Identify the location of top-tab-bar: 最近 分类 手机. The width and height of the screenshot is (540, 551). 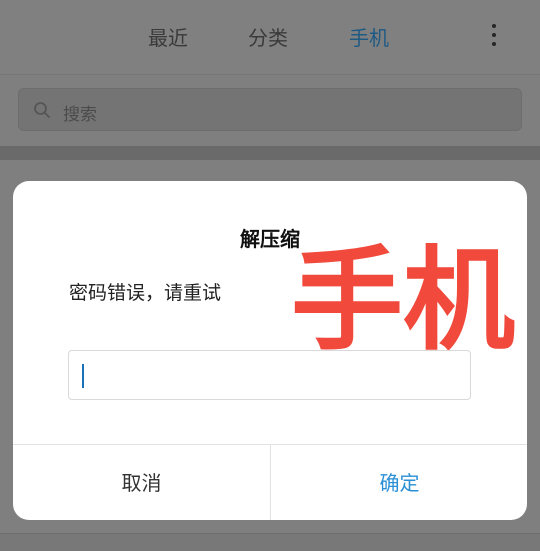
(270, 37).